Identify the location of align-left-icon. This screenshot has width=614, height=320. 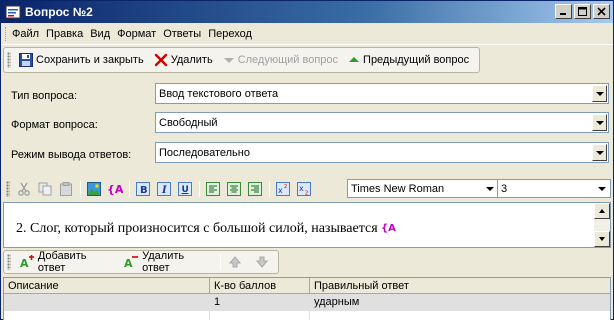
(213, 189).